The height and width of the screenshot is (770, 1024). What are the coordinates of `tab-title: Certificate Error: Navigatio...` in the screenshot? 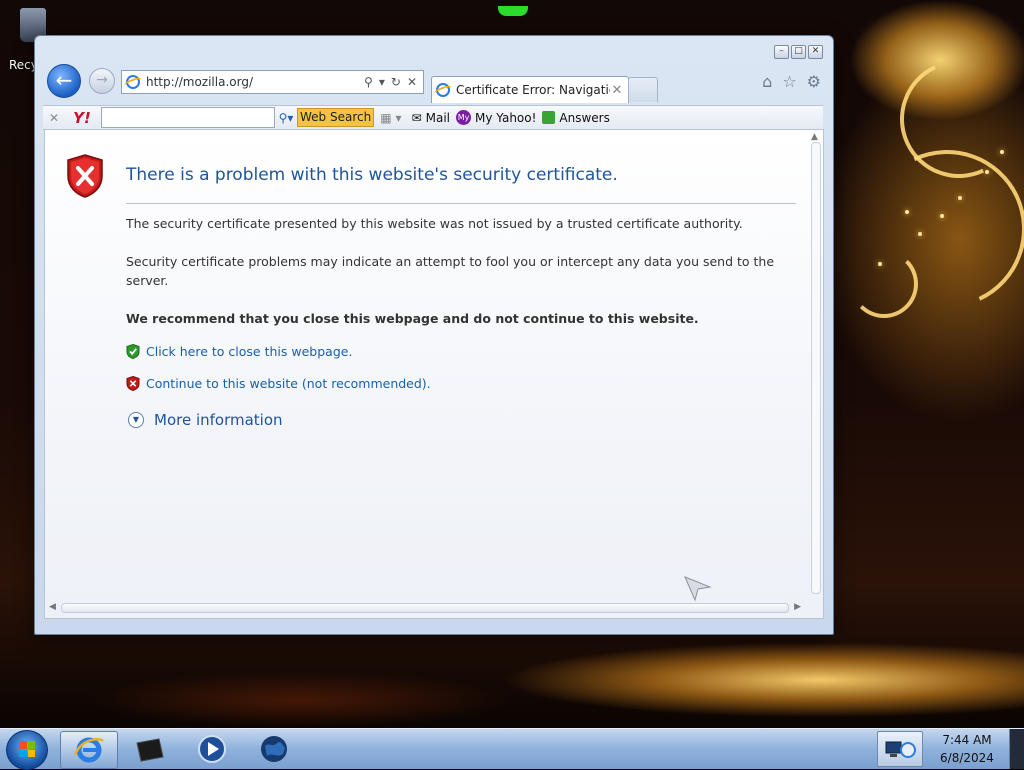 It's located at (533, 90).